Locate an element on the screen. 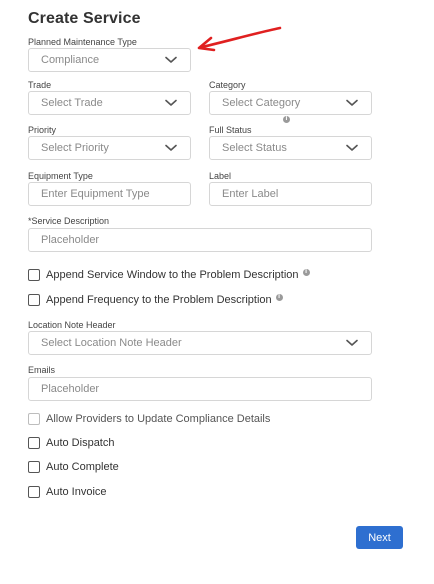 The height and width of the screenshot is (584, 434). category-label: Category is located at coordinates (227, 85).